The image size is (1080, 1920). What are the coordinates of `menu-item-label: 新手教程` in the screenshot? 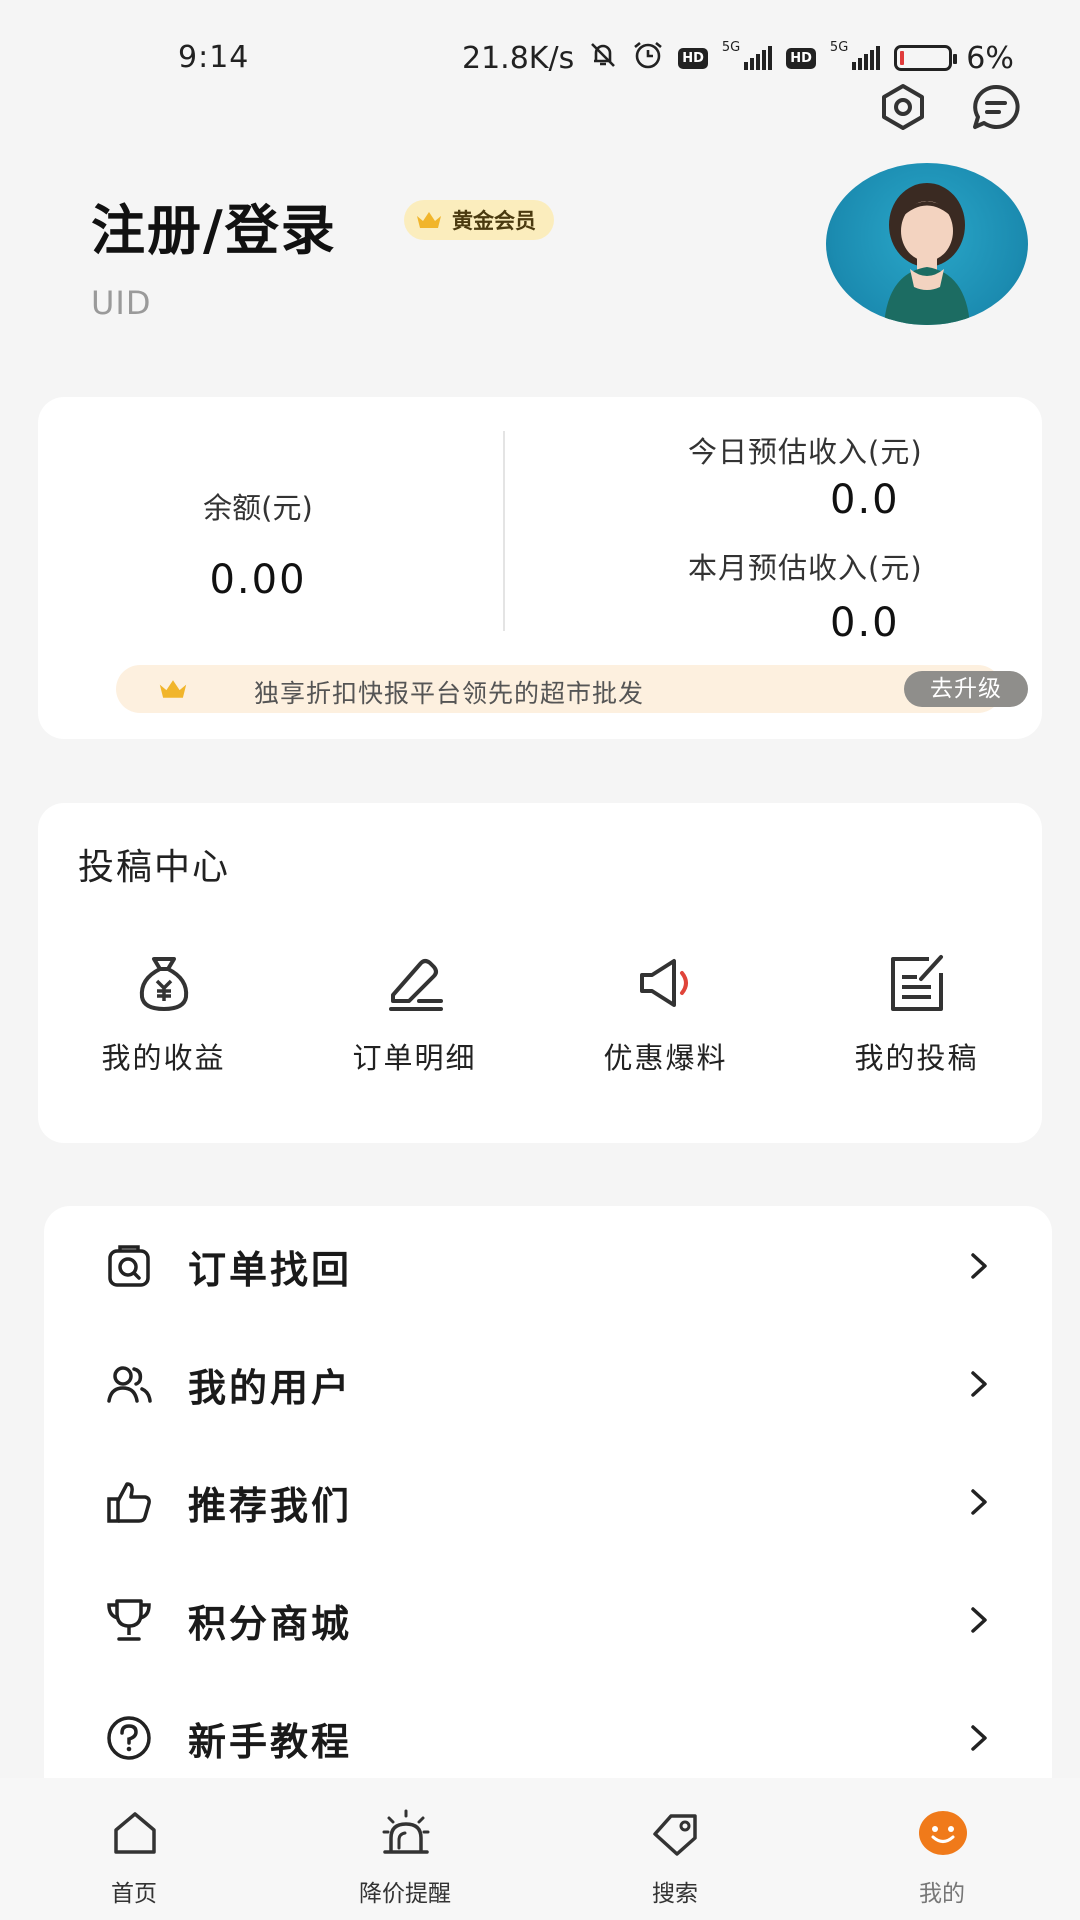 It's located at (270, 1742).